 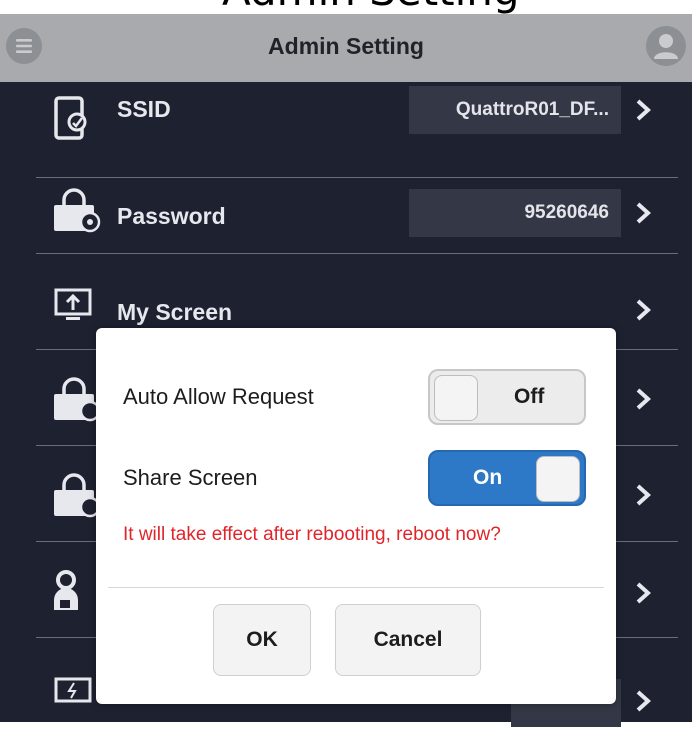 What do you see at coordinates (356, 587) in the screenshot?
I see `dialog-divider` at bounding box center [356, 587].